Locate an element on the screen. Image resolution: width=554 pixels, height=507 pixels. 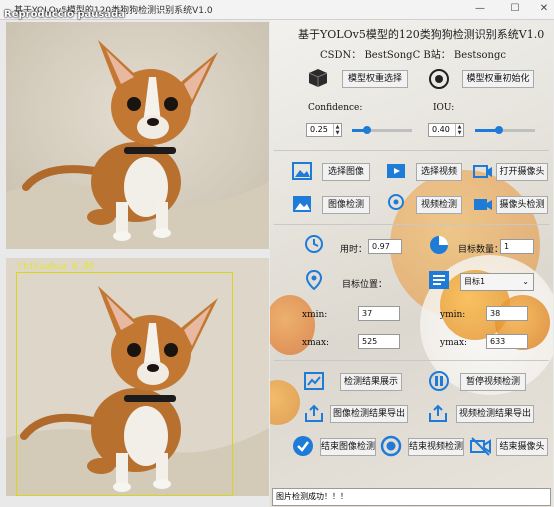
confidence-slider-handle is located at coordinates (367, 130).